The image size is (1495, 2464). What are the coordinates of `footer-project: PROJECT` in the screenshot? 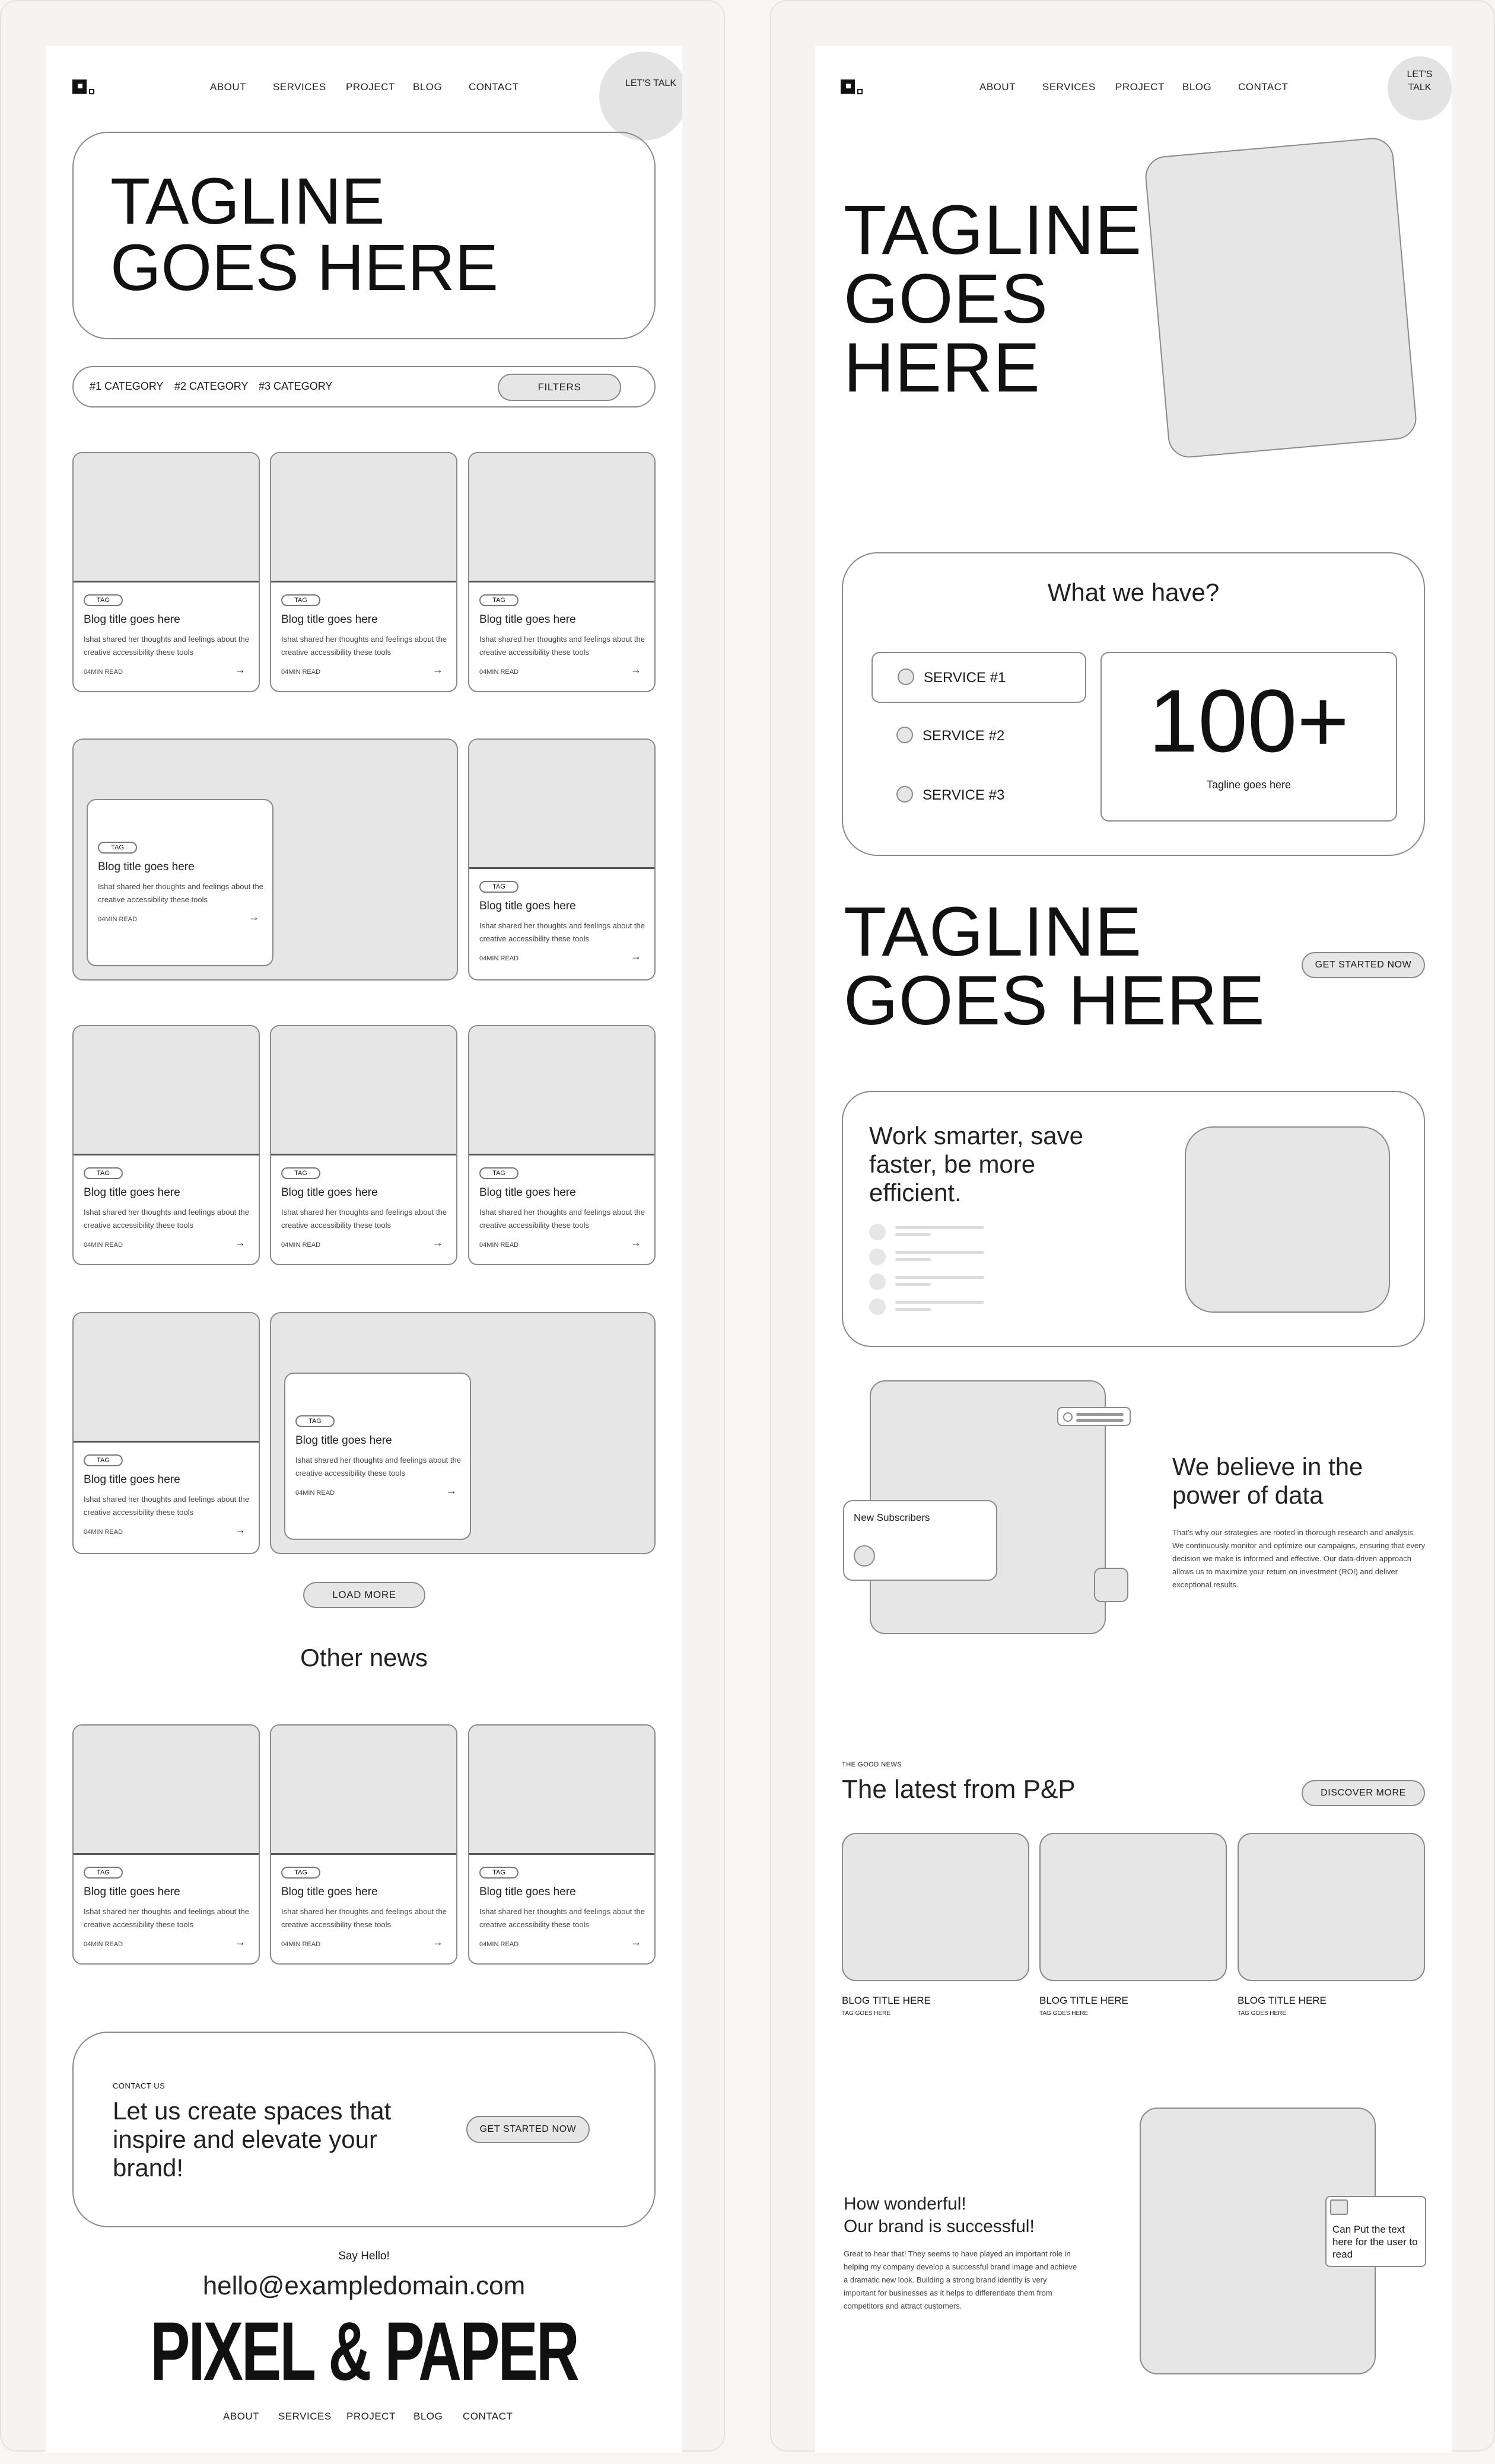 It's located at (371, 2416).